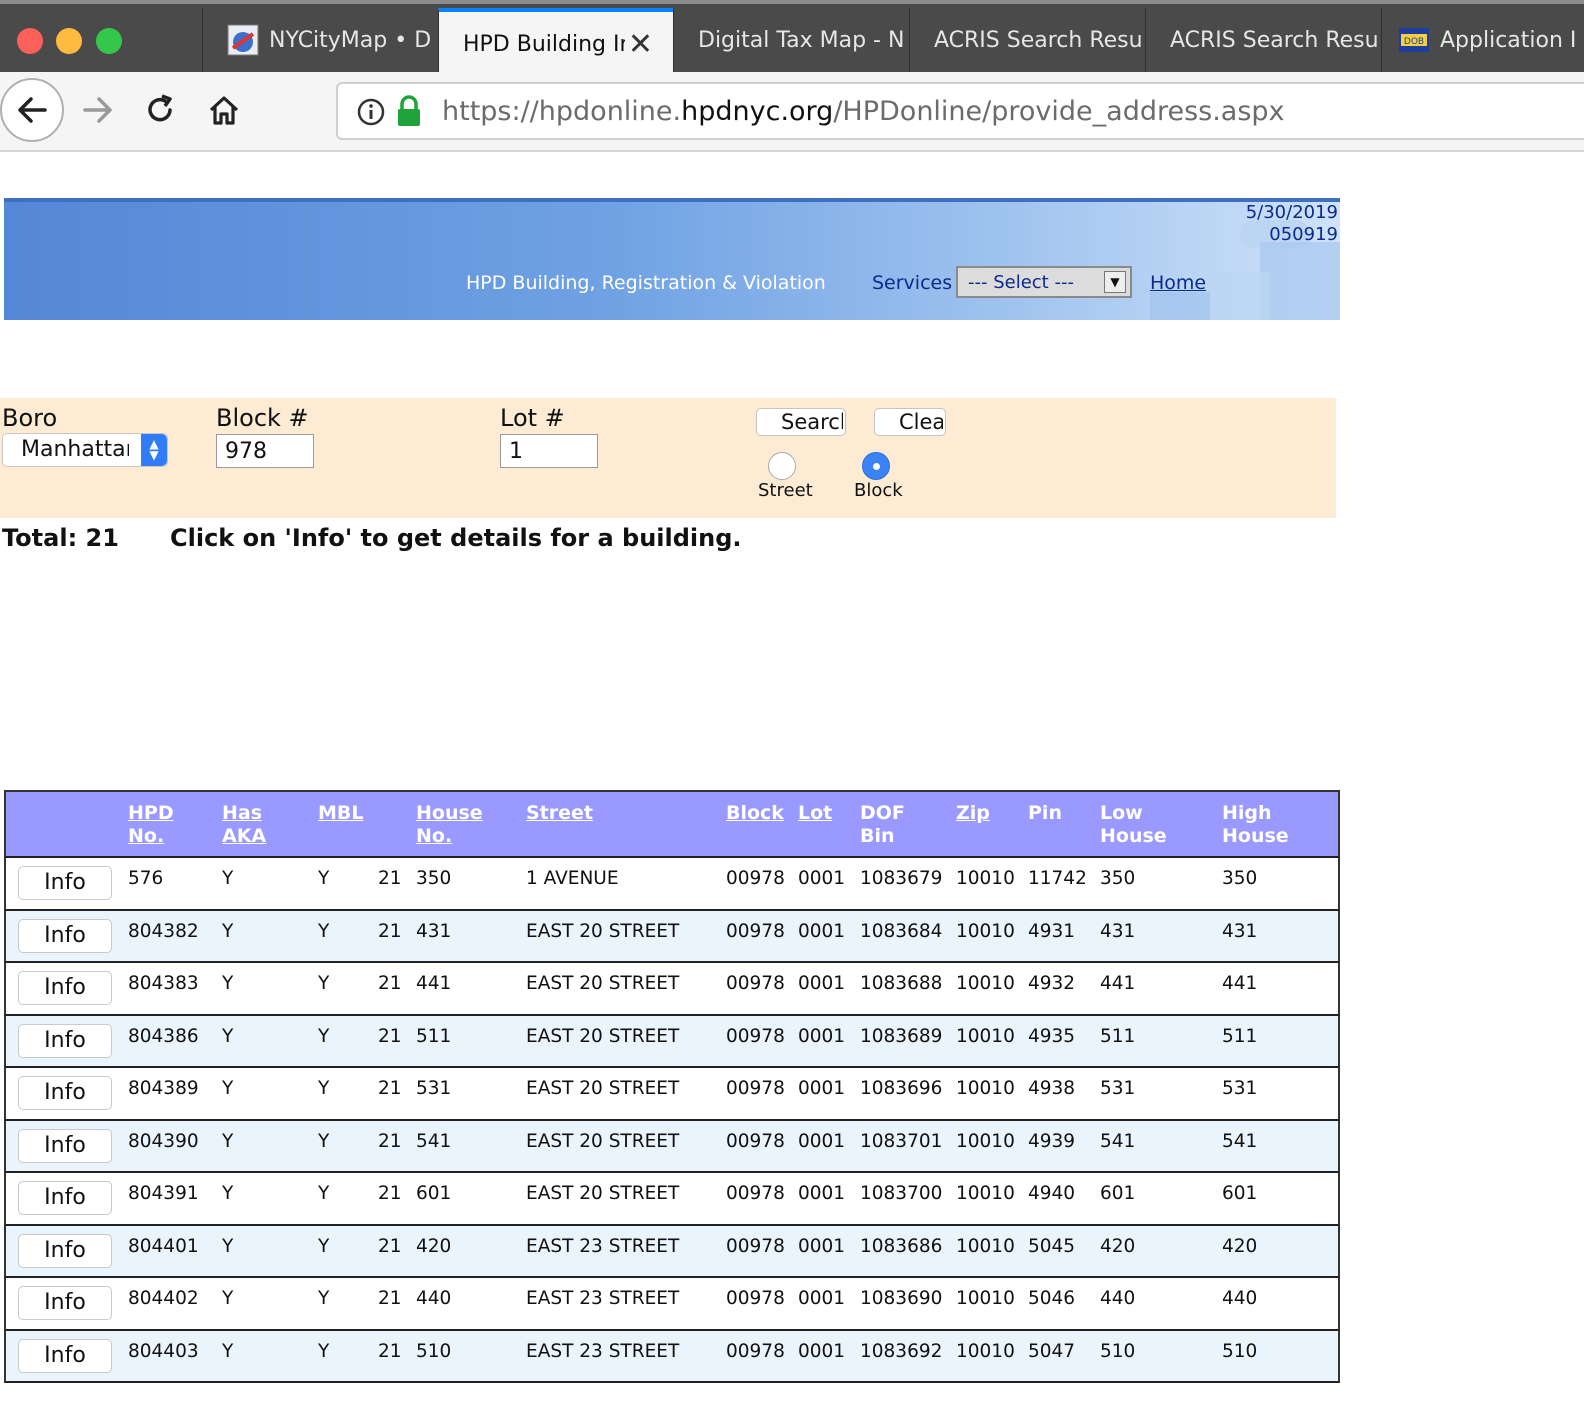 This screenshot has height=1402, width=1584. Describe the element at coordinates (755, 813) in the screenshot. I see `header-block: Block` at that location.